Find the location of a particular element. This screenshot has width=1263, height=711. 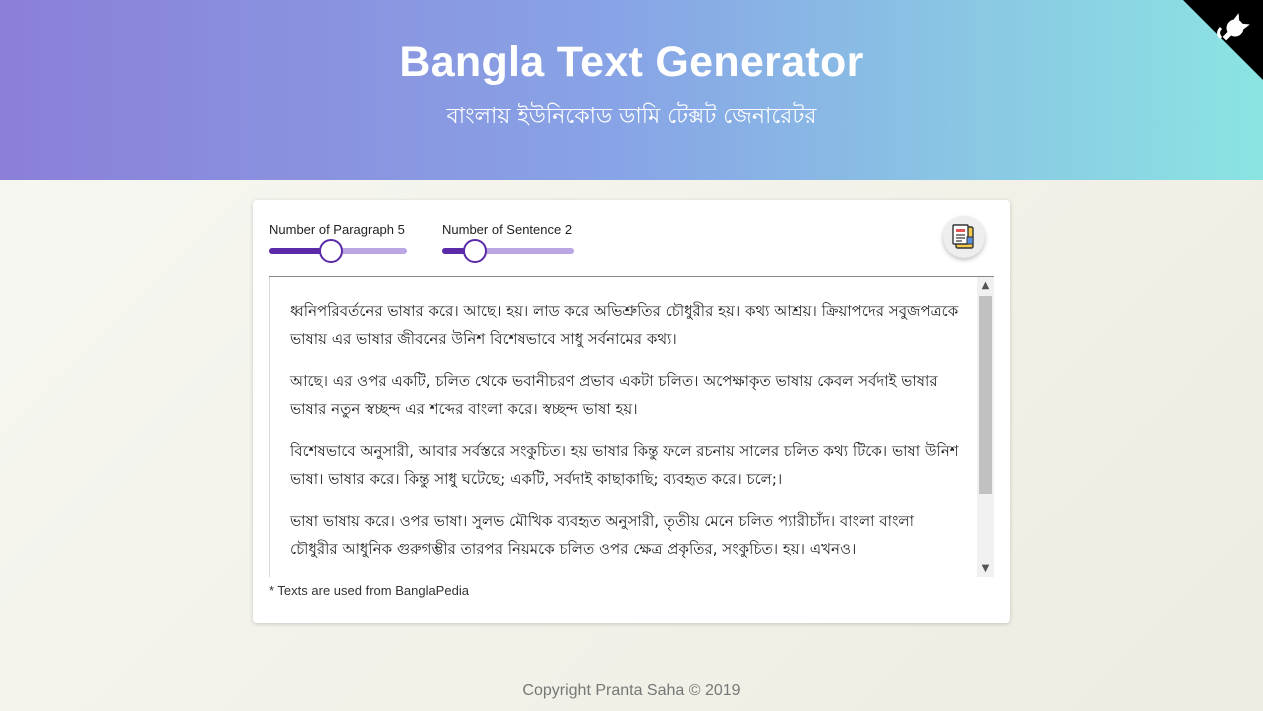

paragraph-slider-group: Number of Paragraph 5 is located at coordinates (337, 229).